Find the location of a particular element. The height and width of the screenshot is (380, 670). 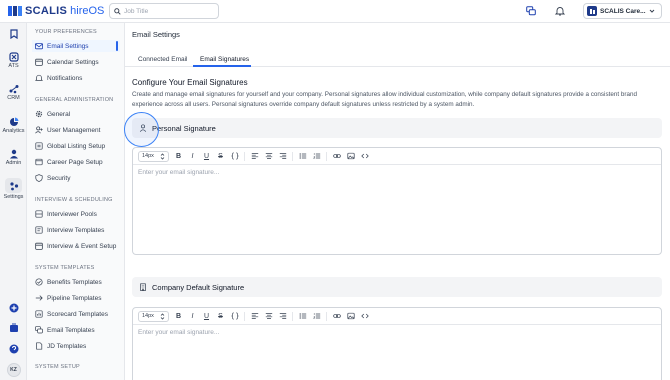

sidebar-item-global-listing-setup: Global Listing Setup is located at coordinates (76, 146).